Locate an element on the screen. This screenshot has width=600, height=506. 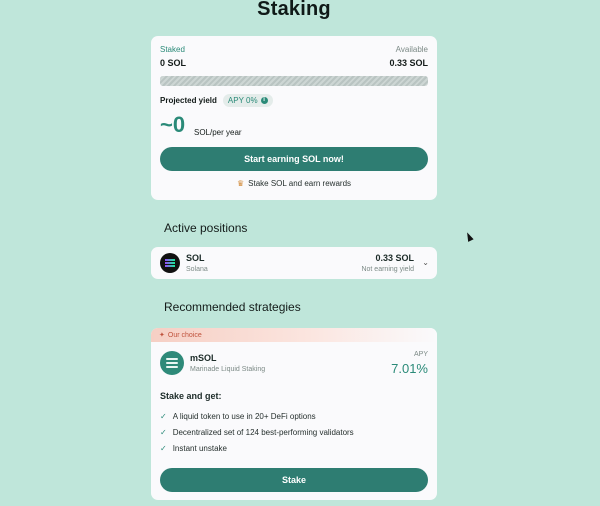
trophy-icon: ♛ is located at coordinates (240, 183).